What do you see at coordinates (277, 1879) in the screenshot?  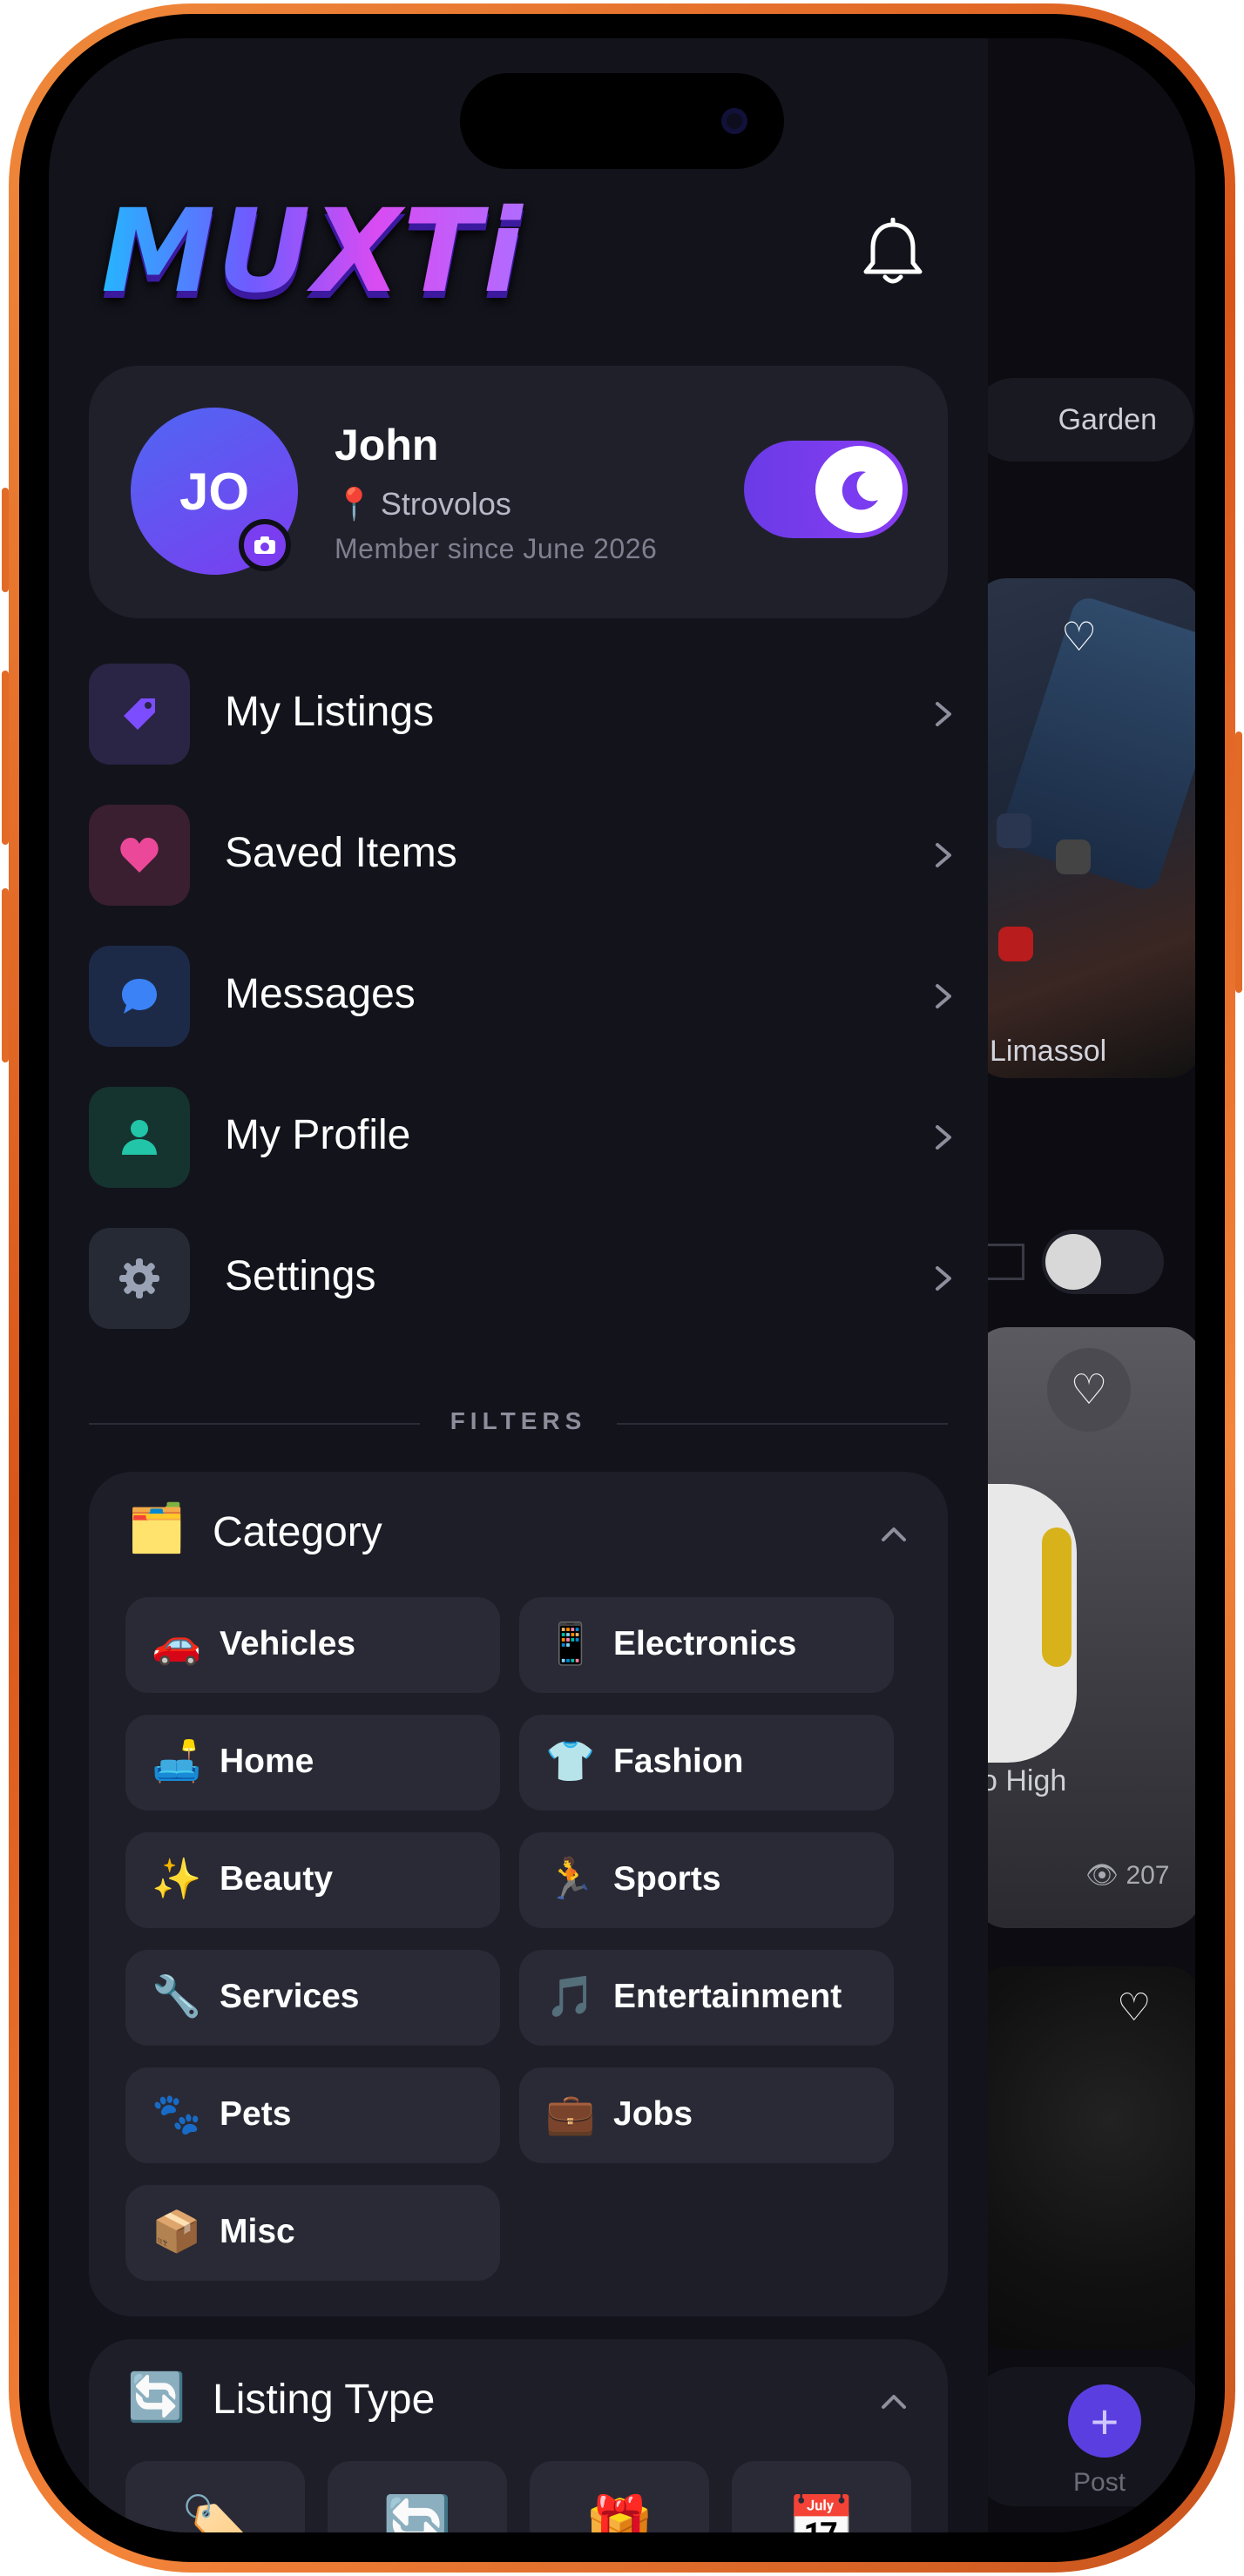 I see `chip-label: Beauty` at bounding box center [277, 1879].